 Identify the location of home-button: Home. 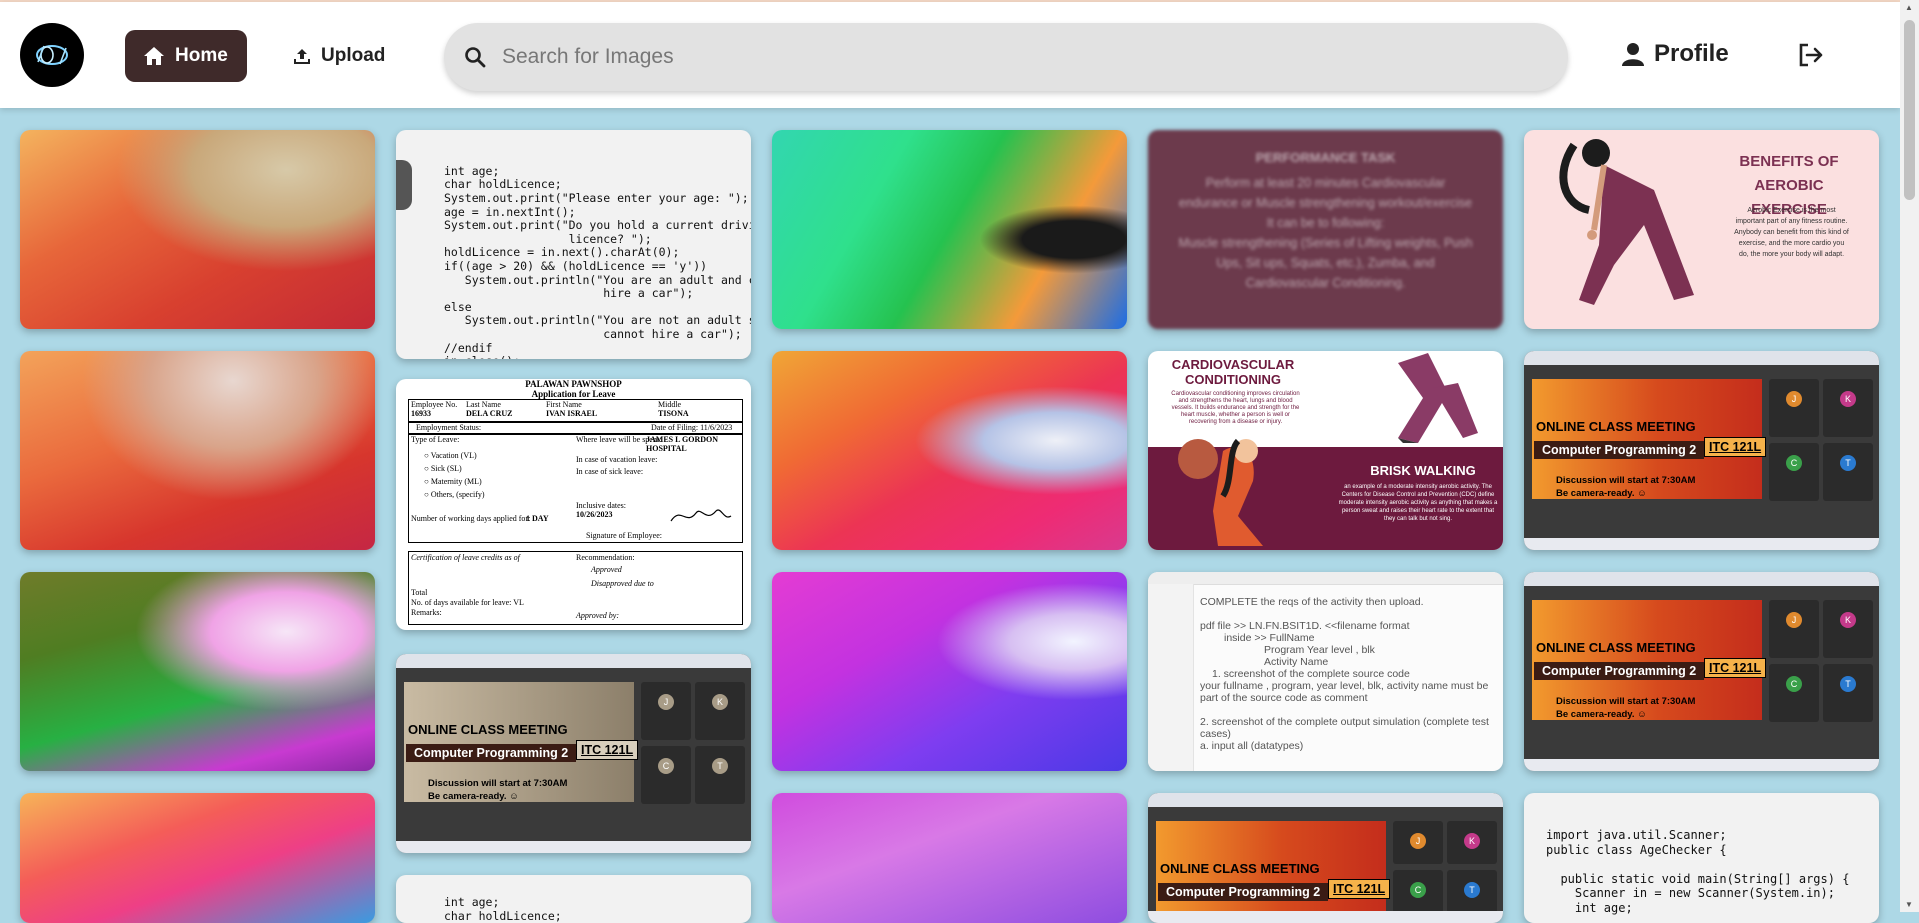
(186, 56).